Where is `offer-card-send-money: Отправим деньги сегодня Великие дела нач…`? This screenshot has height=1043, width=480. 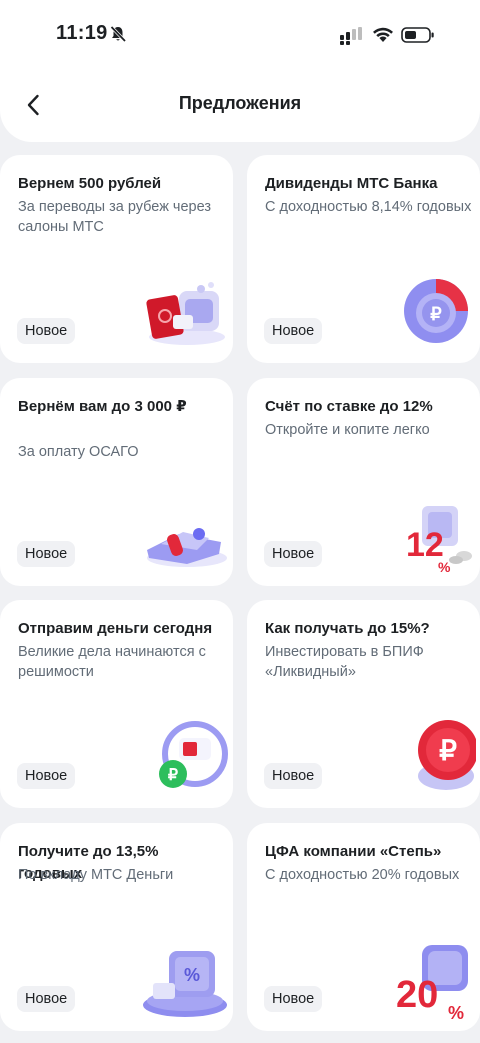
offer-card-send-money: Отправим деньги сегодня Великие дела нач… is located at coordinates (116, 704).